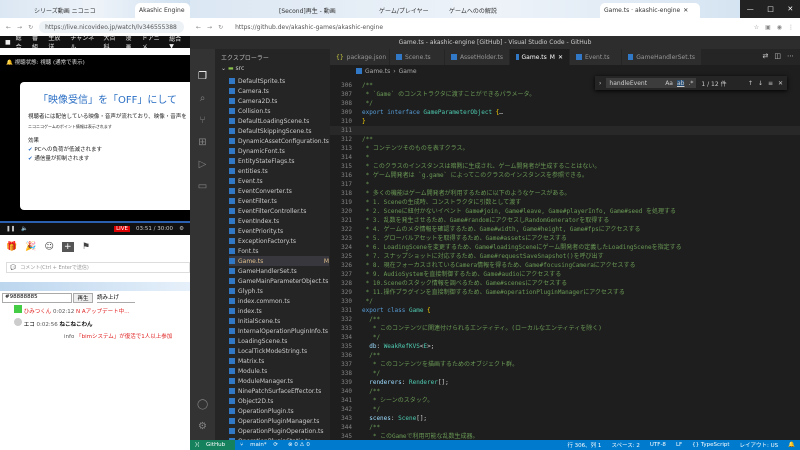 The image size is (800, 450). Describe the element at coordinates (86, 247) in the screenshot. I see `flag-icon: ⚑` at that location.